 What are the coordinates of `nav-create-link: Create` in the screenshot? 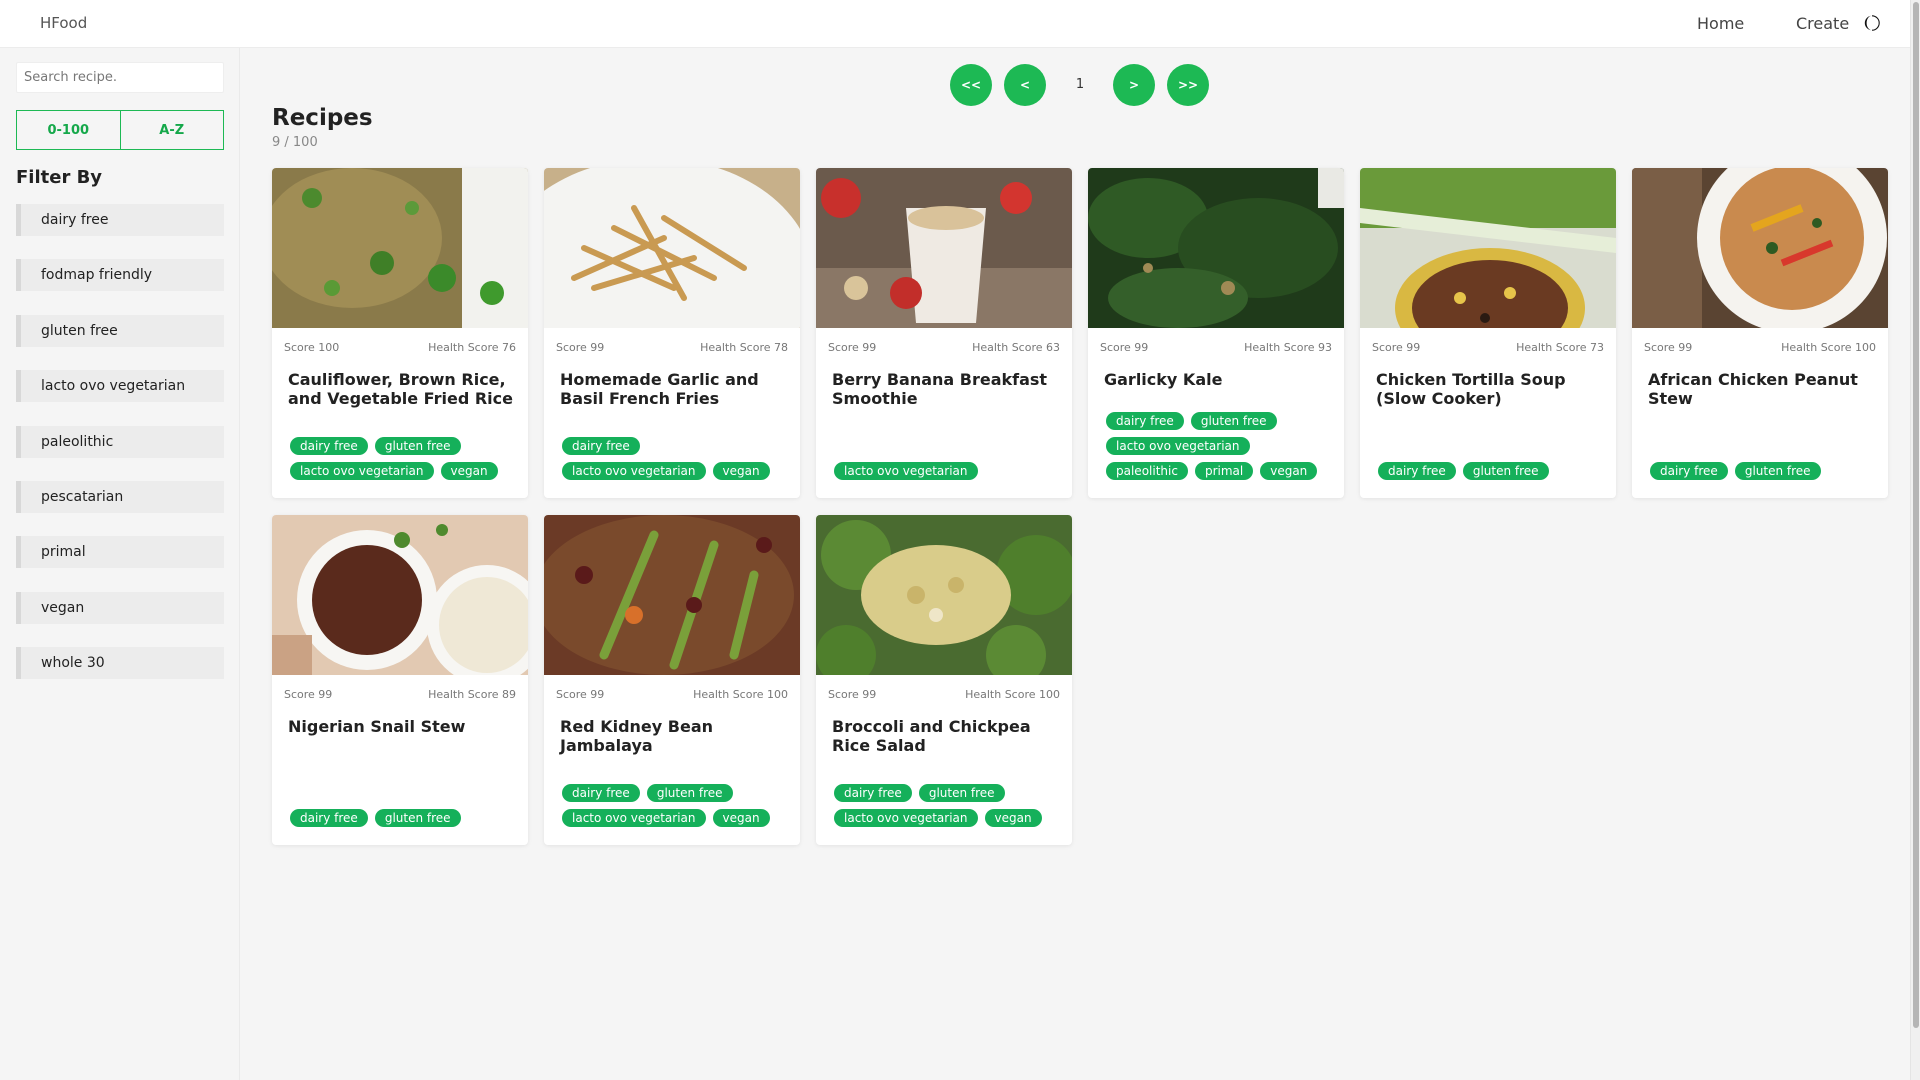 It's located at (1822, 23).